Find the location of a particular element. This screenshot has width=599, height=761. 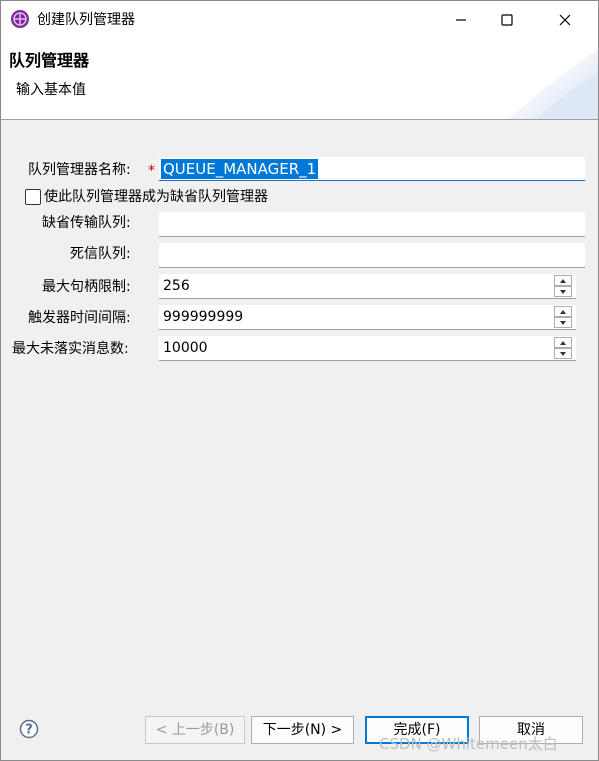

globe-network-icon is located at coordinates (20, 19).